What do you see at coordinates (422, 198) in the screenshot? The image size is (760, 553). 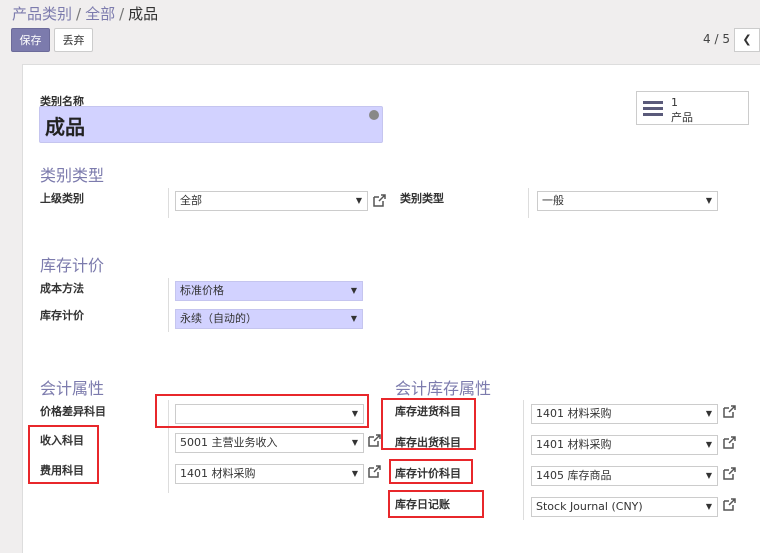 I see `category-type-label: 类别类型` at bounding box center [422, 198].